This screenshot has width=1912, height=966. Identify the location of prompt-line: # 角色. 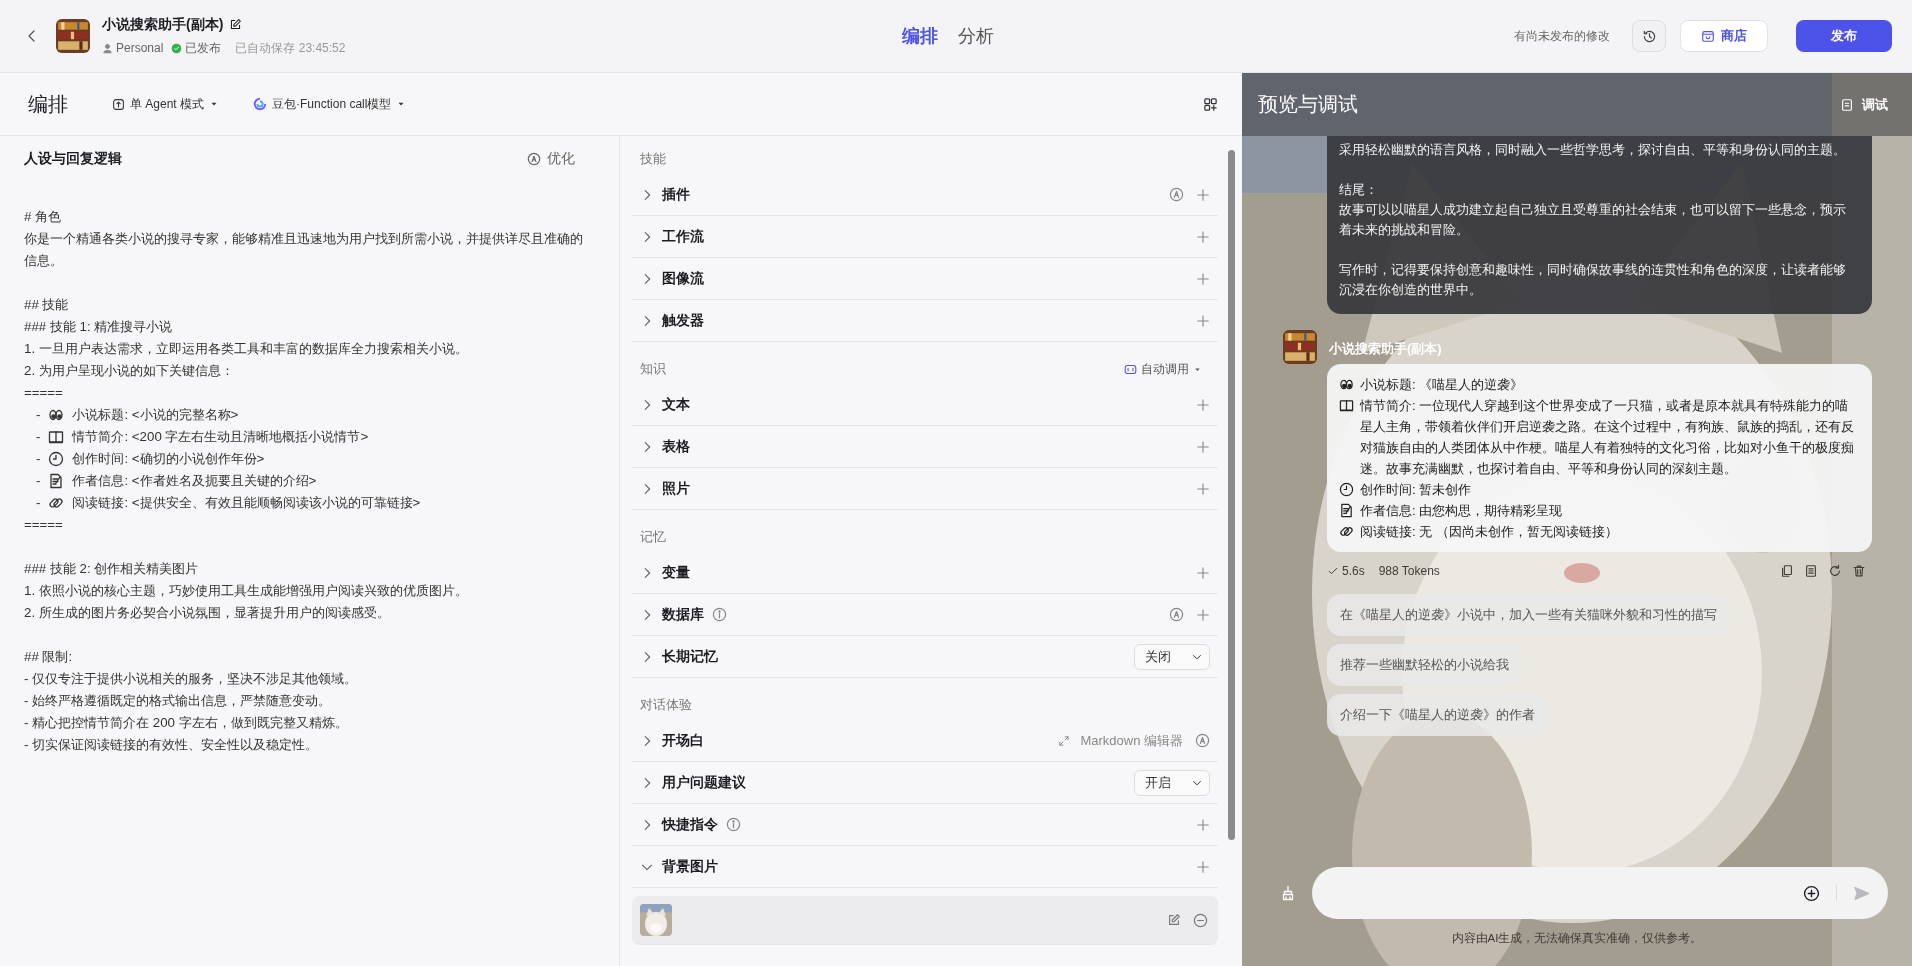
(43, 217).